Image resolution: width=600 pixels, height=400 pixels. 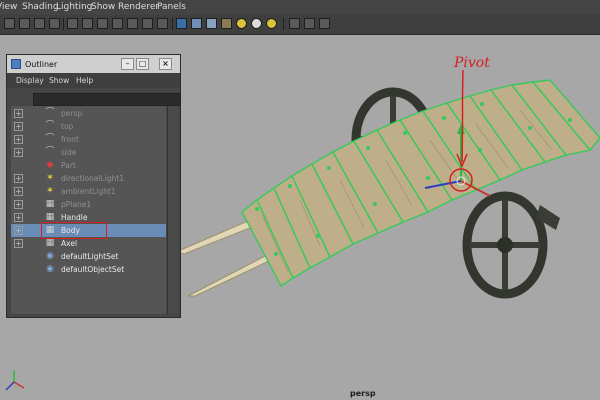 I want to click on smooth-shade-icon, so click(x=196, y=23).